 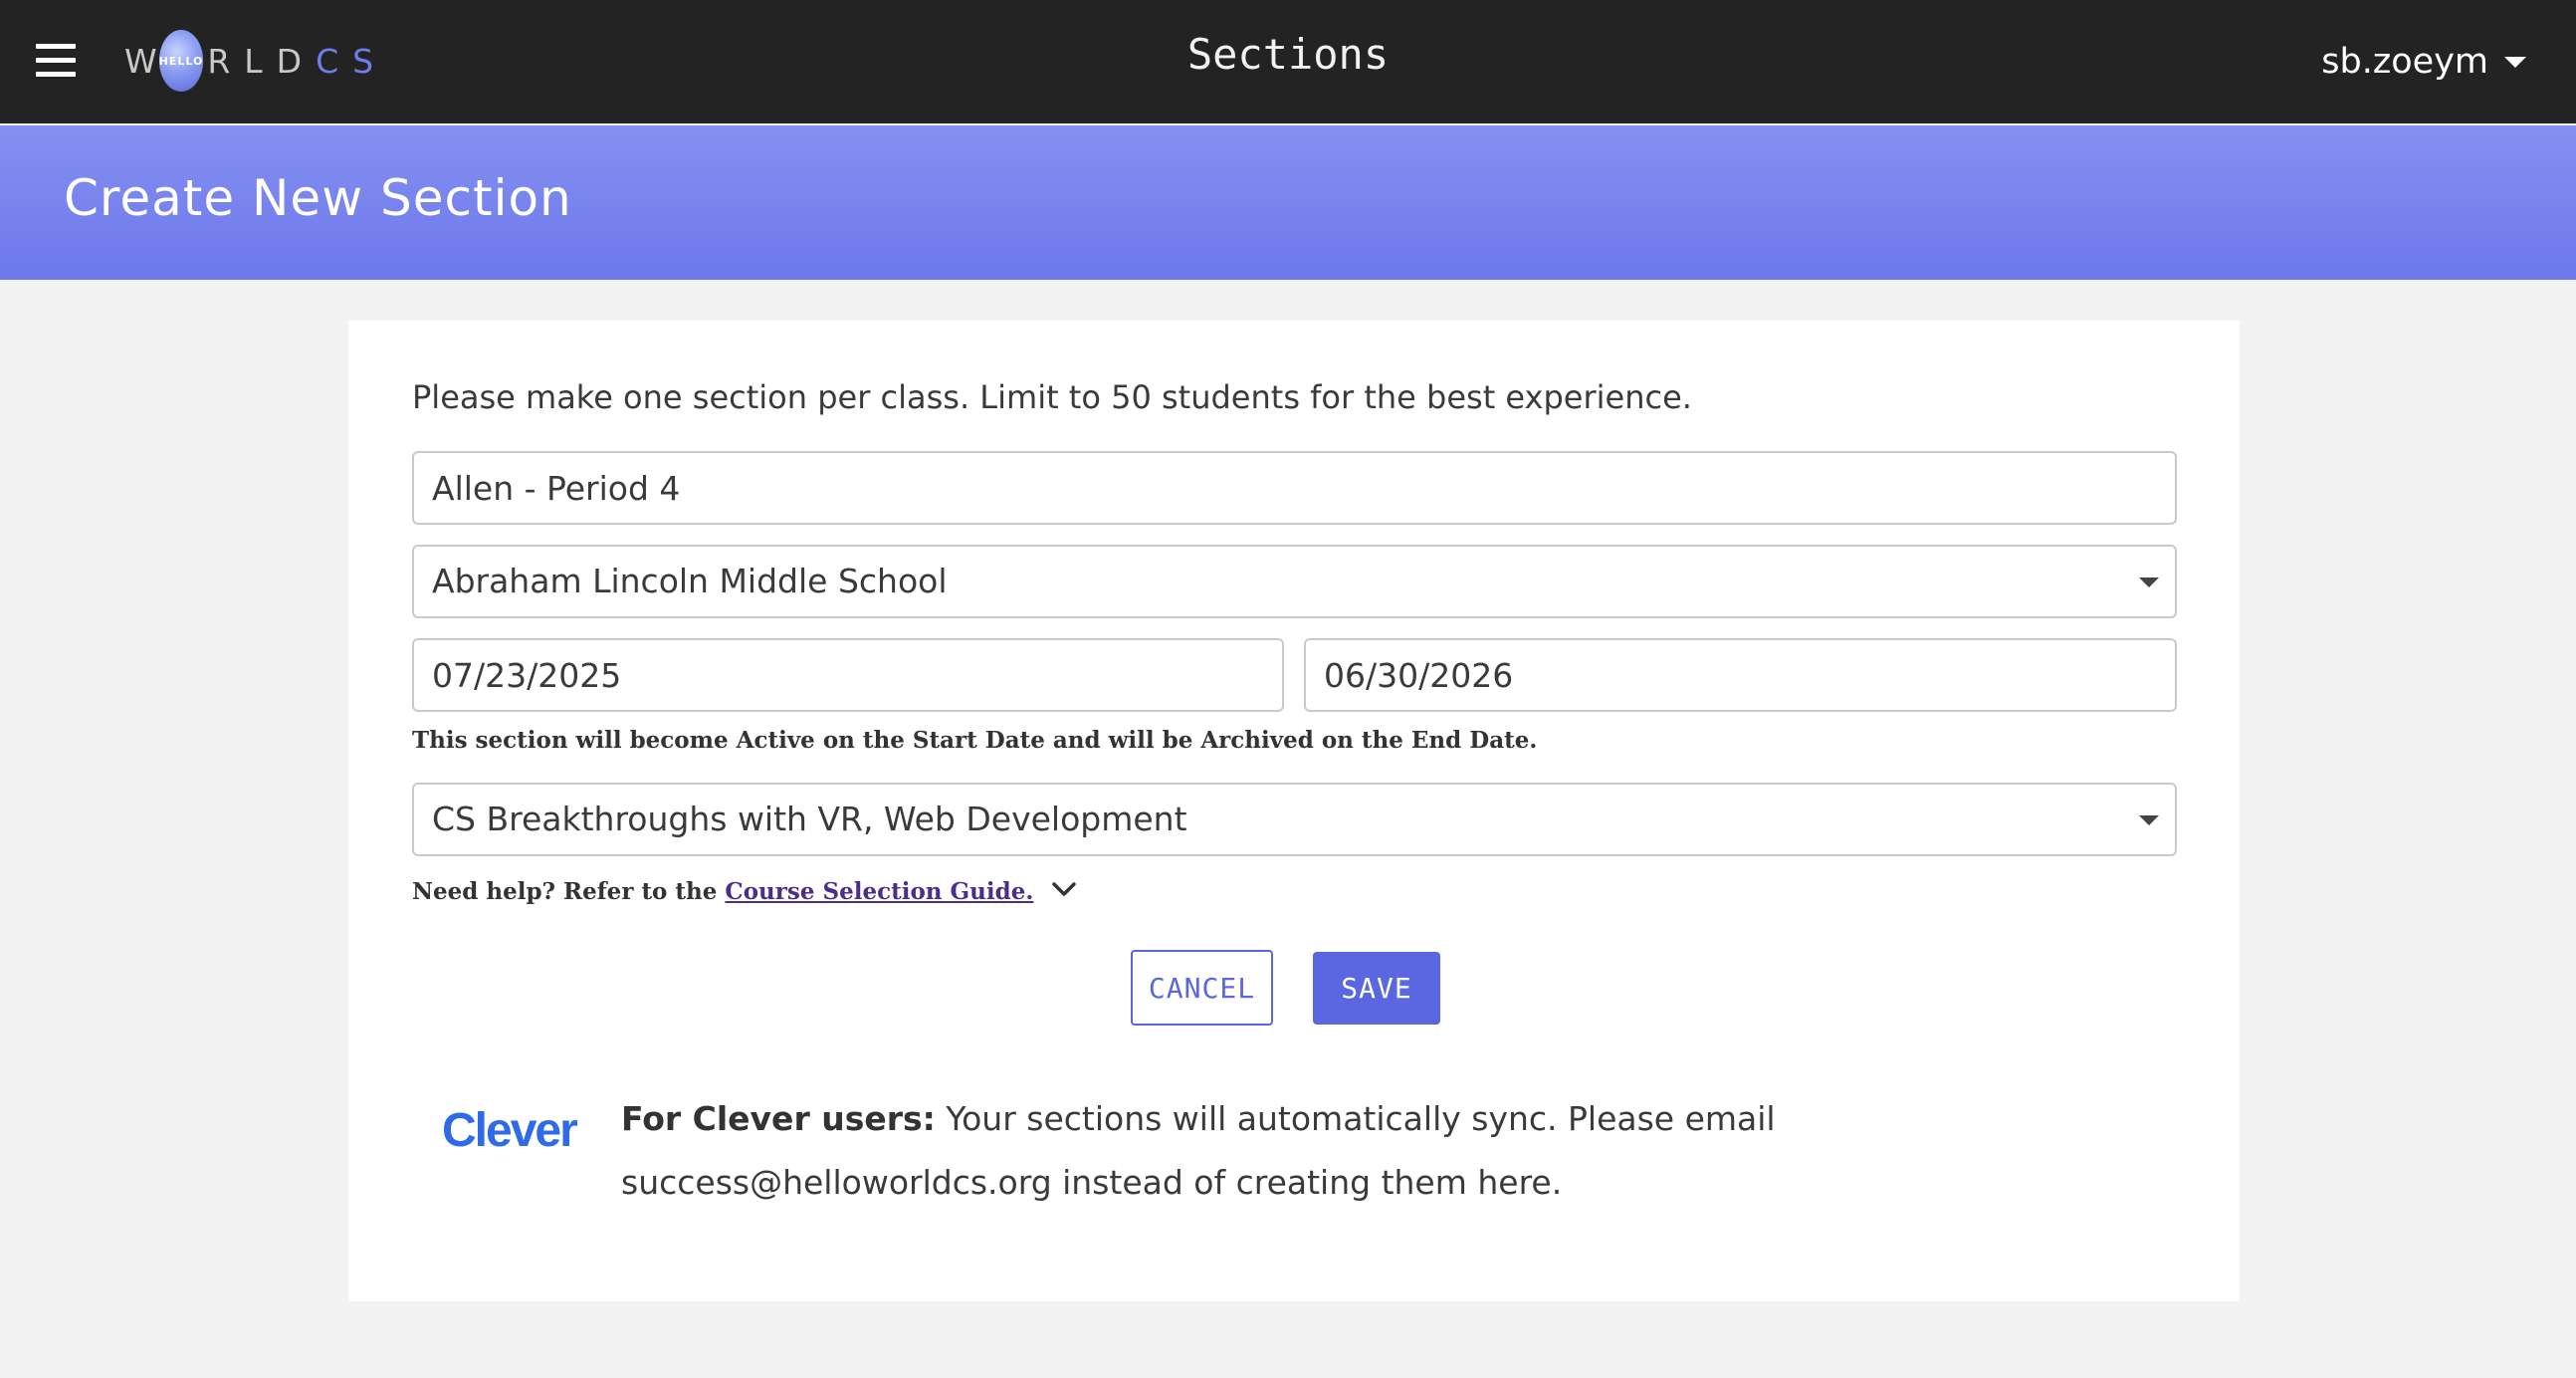 I want to click on username: sb.zoeym, so click(x=2404, y=62).